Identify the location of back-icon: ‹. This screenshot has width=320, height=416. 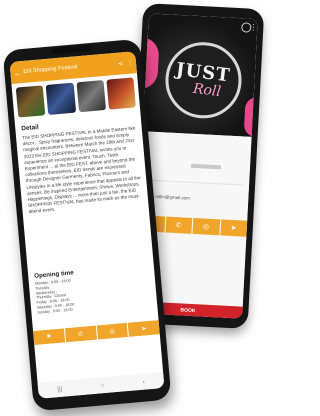
(143, 381).